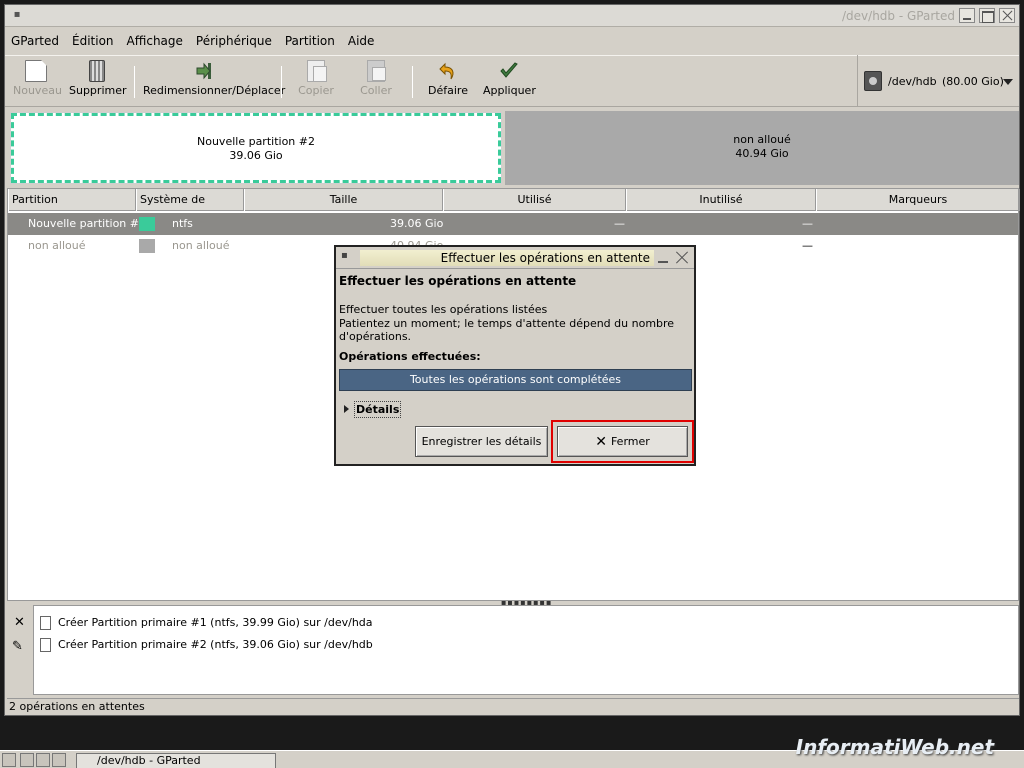 This screenshot has height=768, width=1024. What do you see at coordinates (376, 90) in the screenshot?
I see `paste-label: Coller` at bounding box center [376, 90].